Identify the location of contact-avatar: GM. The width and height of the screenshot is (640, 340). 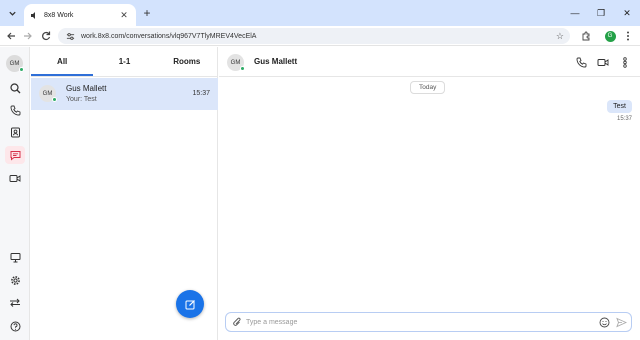
(236, 62).